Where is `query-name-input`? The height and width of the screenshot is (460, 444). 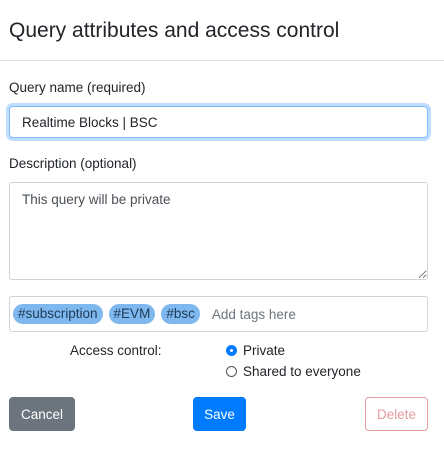
query-name-input is located at coordinates (218, 122).